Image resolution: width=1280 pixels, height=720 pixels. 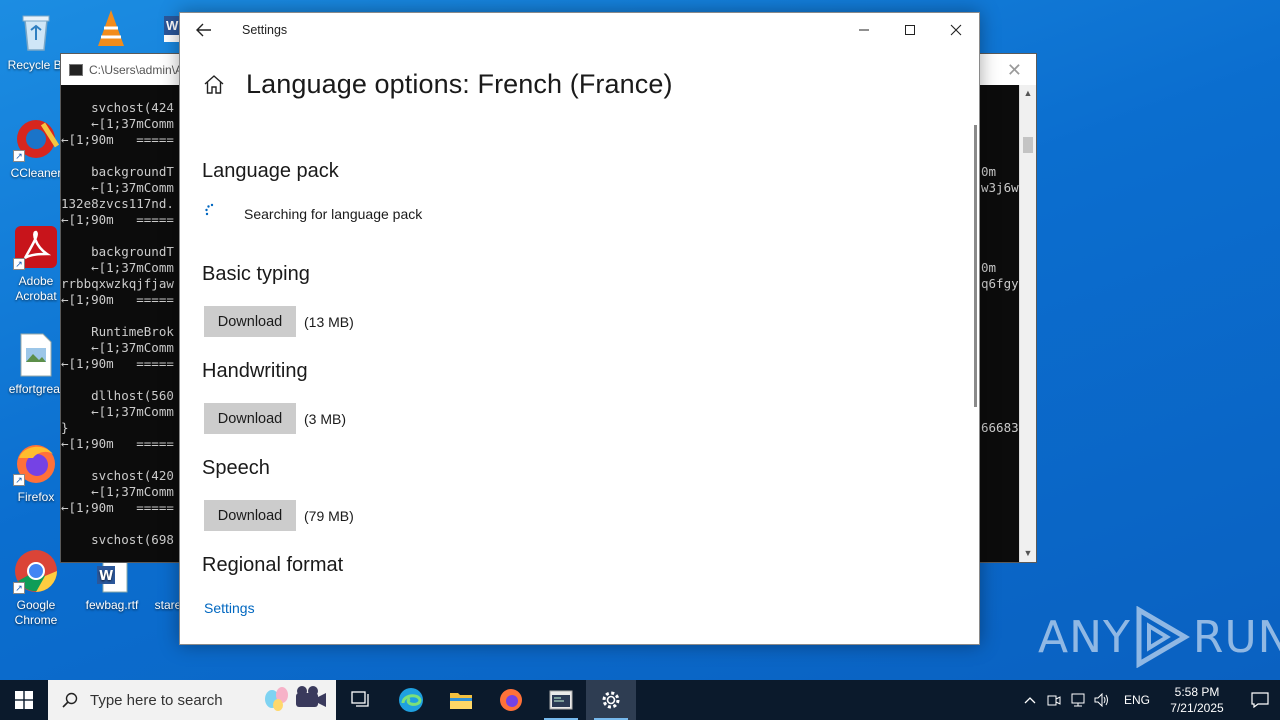 I want to click on ccleaner-icon: ↗, so click(x=36, y=139).